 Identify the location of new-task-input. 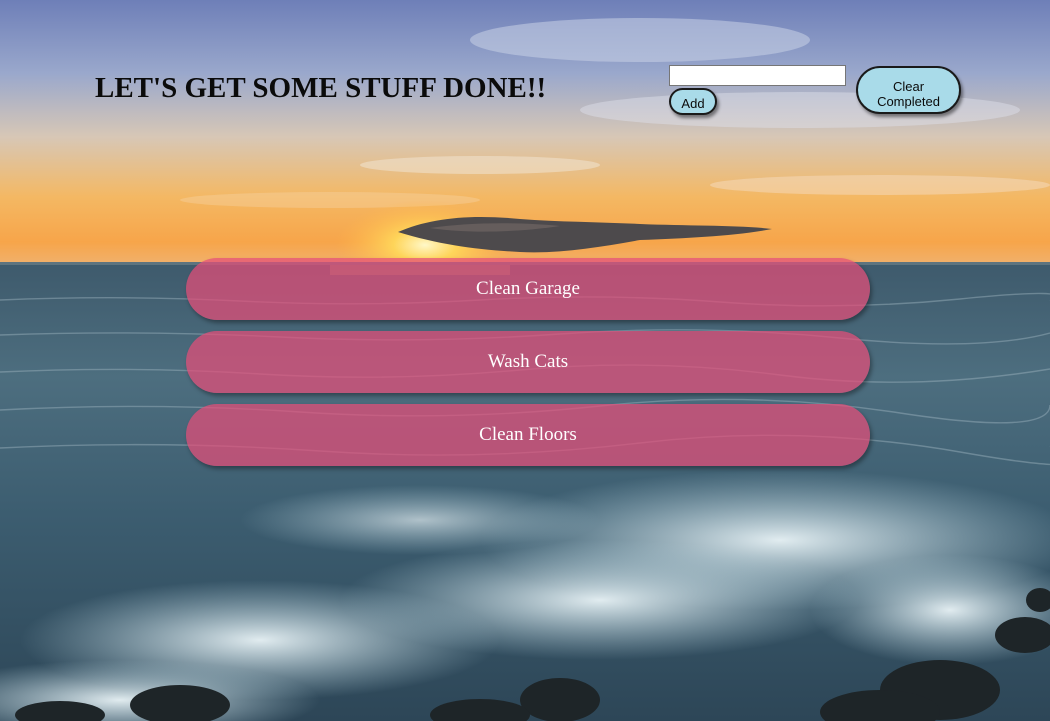
(757, 75).